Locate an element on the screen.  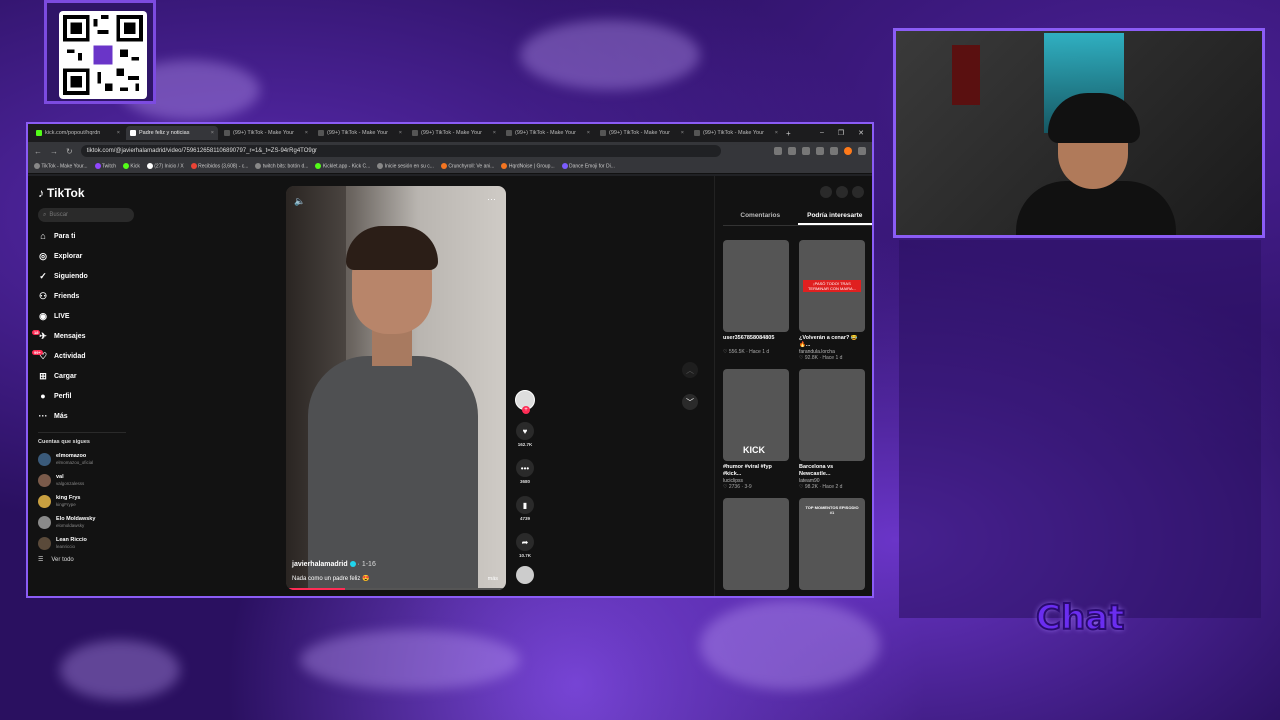
menu-item-mensajes: ✈ 18 Mensajes is located at coordinates (82, 335).